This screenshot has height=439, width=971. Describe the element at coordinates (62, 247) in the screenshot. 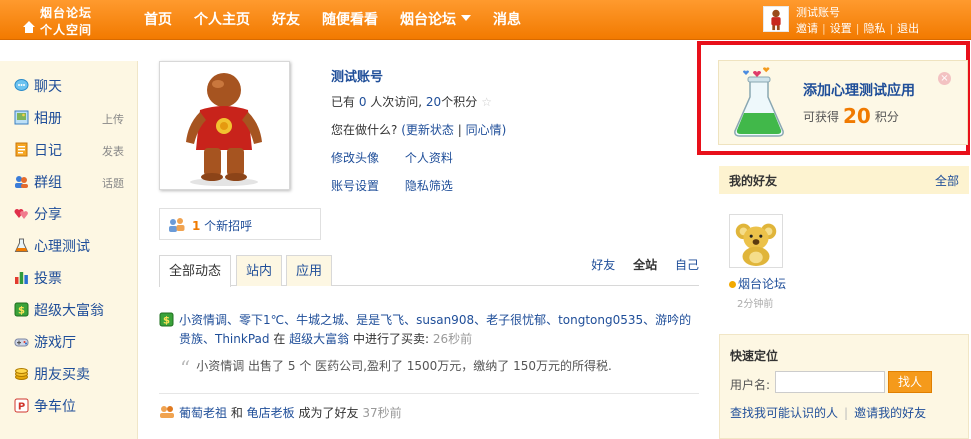

I see `sidebar-item-label: 心理测试` at that location.